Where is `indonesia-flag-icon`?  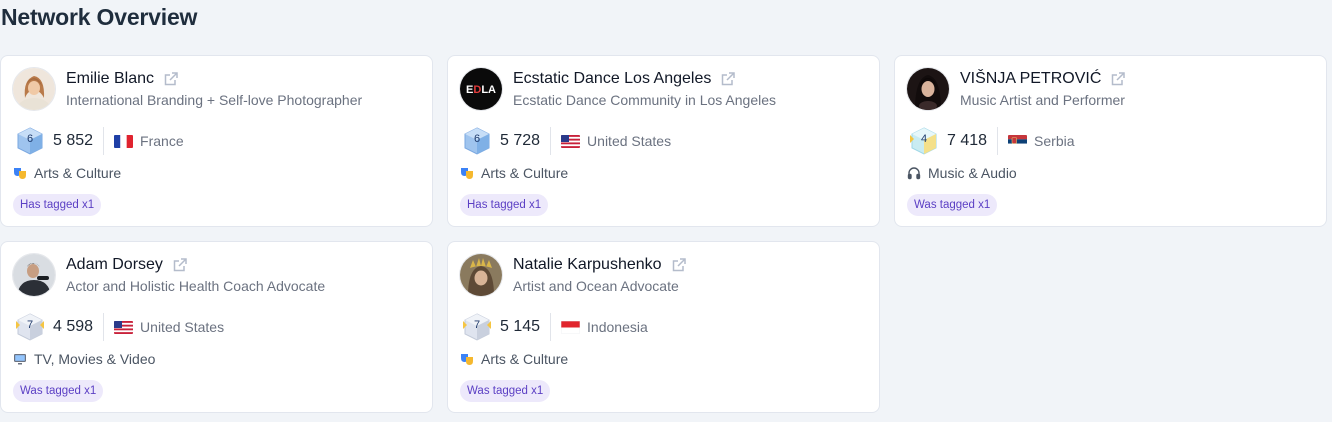 indonesia-flag-icon is located at coordinates (571, 327).